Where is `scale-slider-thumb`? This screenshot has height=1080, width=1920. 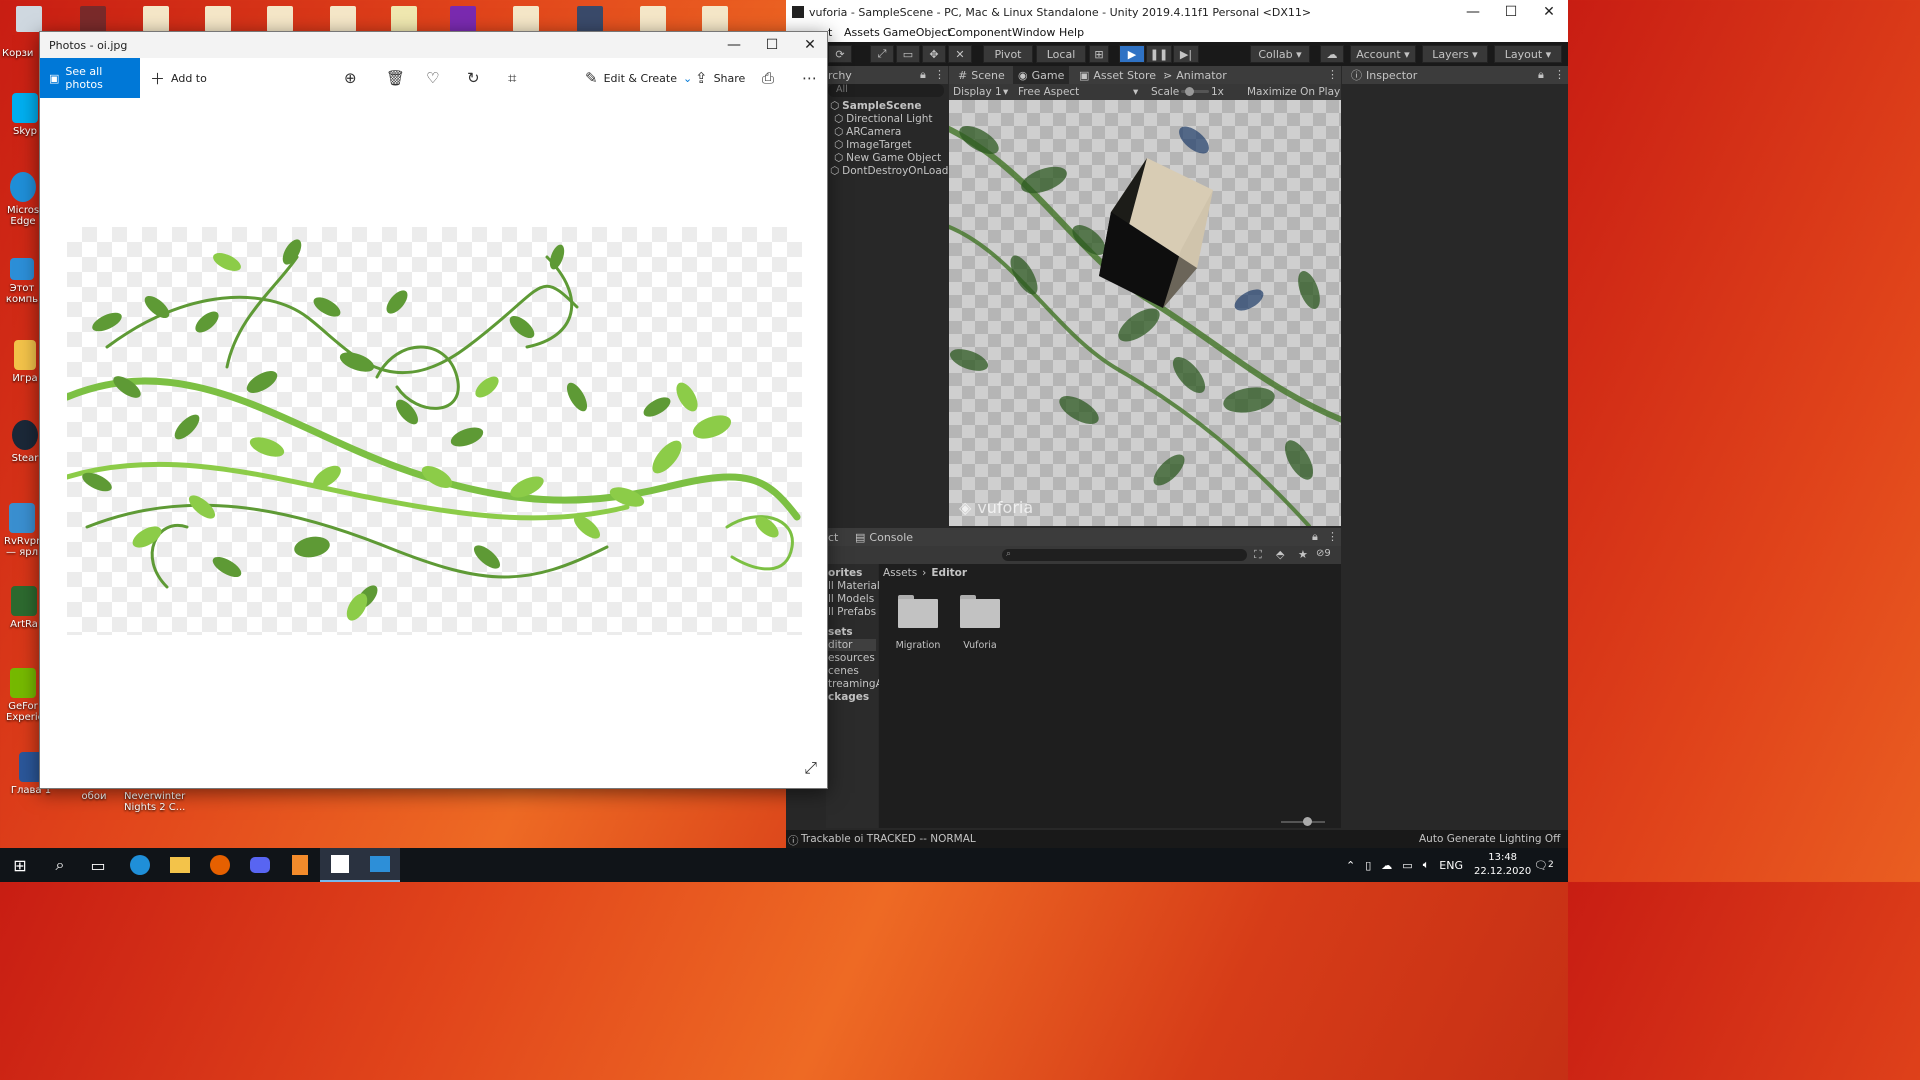 scale-slider-thumb is located at coordinates (1189, 91).